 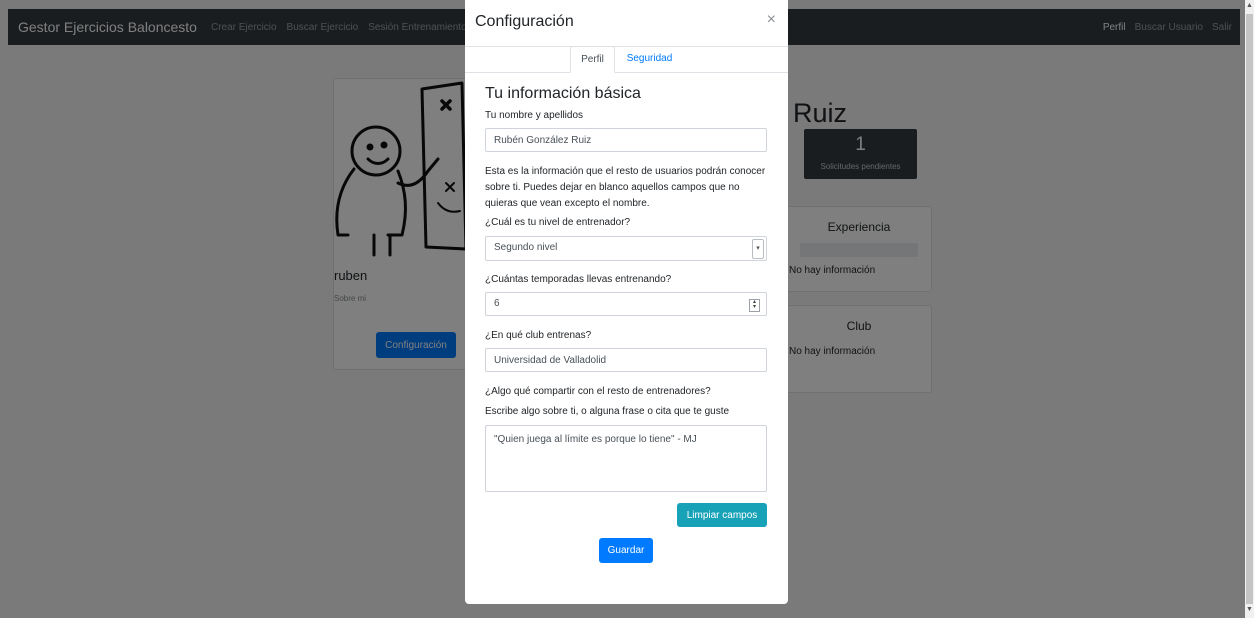 What do you see at coordinates (722, 515) in the screenshot?
I see `clear-fields-button: Limpiar campos` at bounding box center [722, 515].